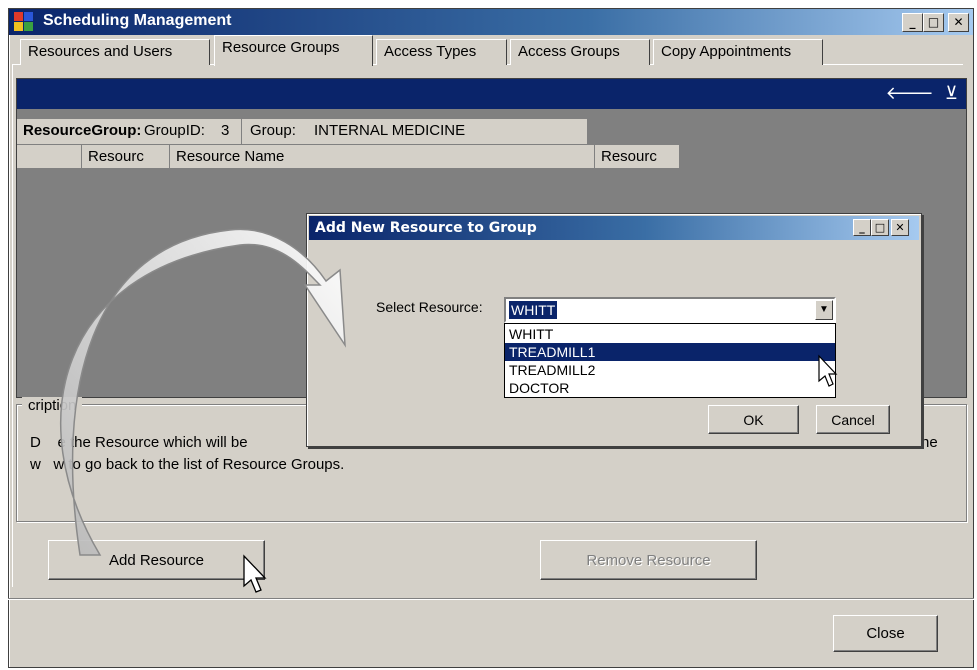 This screenshot has height=670, width=977. I want to click on chevron-down-icon: ▼, so click(824, 310).